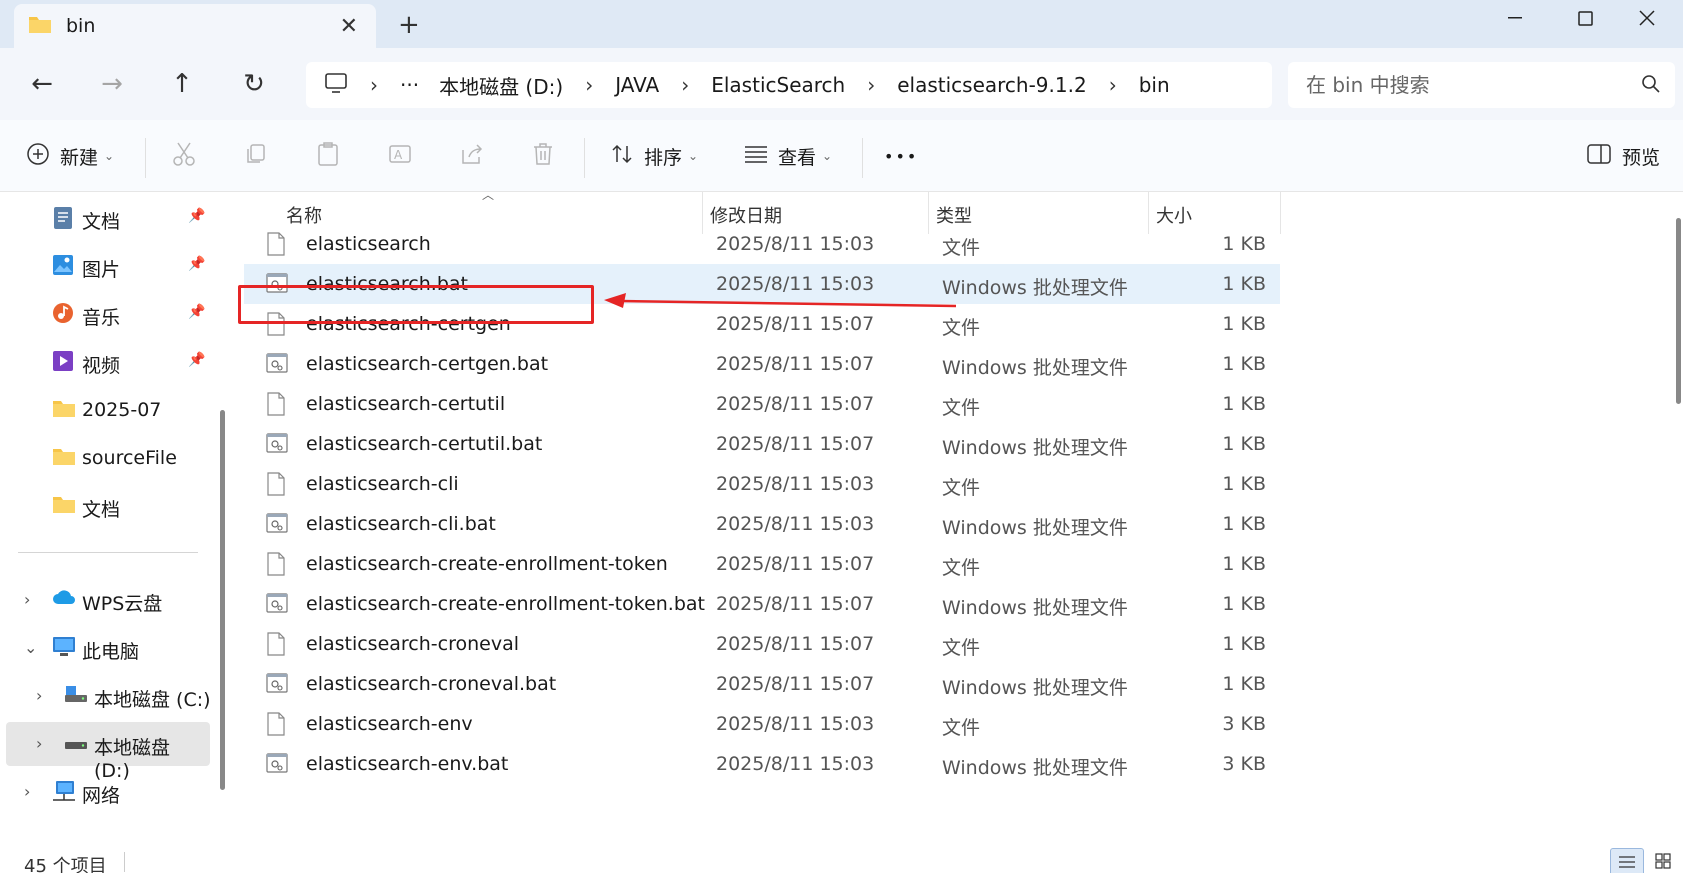 This screenshot has width=1683, height=873. What do you see at coordinates (762, 484) in the screenshot?
I see `table-row: elasticsearch-cli 2025/8/11 15:03 文件 1 KB` at bounding box center [762, 484].